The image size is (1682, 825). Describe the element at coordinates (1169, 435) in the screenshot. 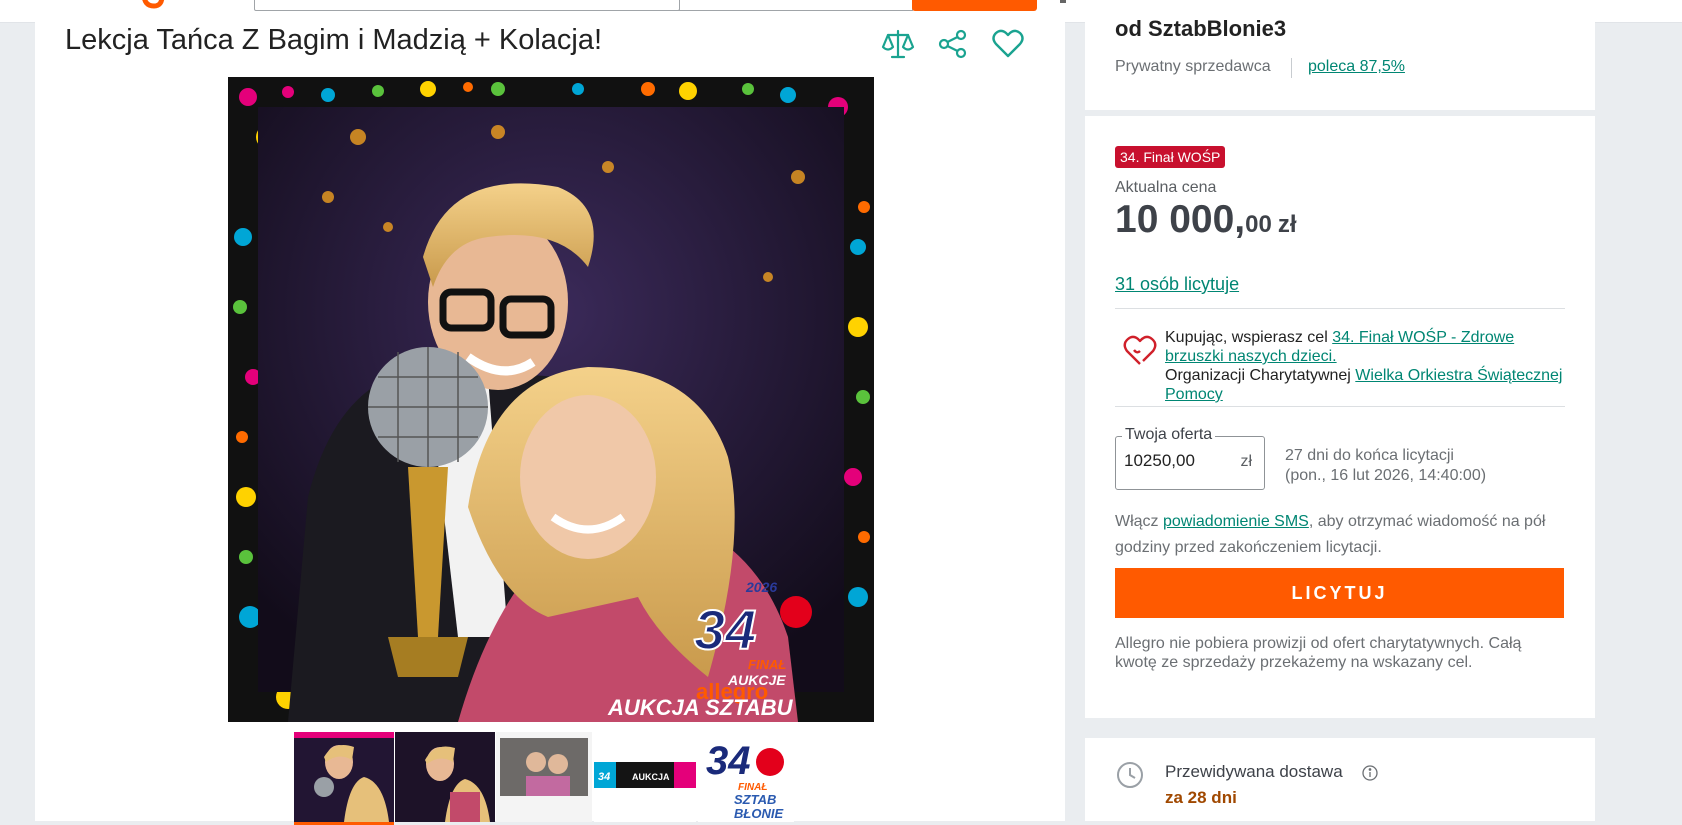

I see `your-offer-label: Twoja oferta` at that location.